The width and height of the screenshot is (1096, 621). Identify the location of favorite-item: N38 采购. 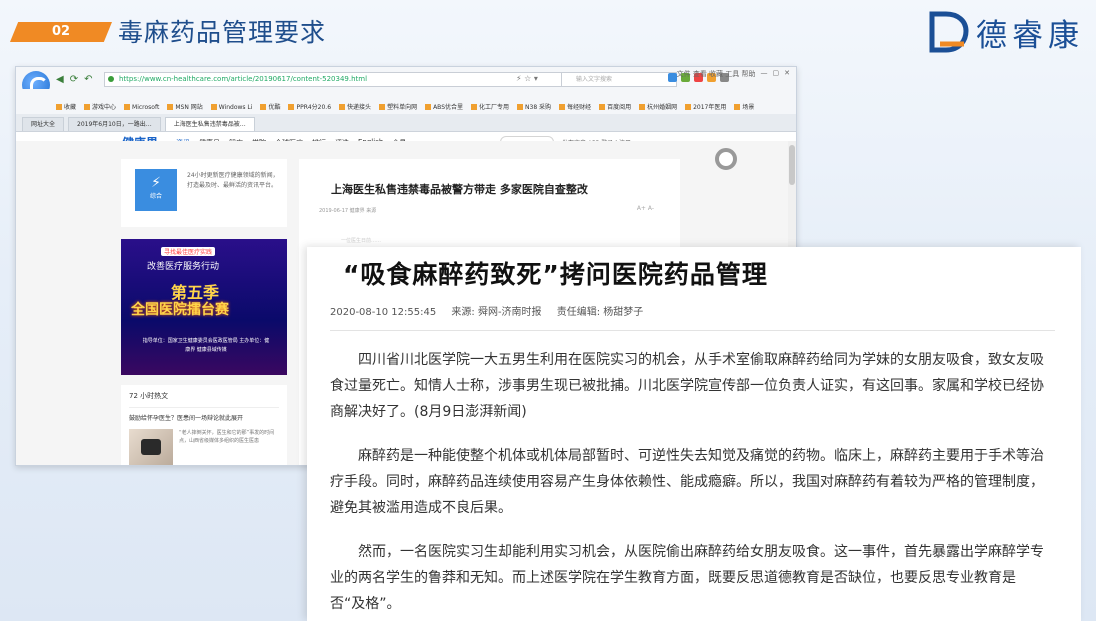
(534, 107).